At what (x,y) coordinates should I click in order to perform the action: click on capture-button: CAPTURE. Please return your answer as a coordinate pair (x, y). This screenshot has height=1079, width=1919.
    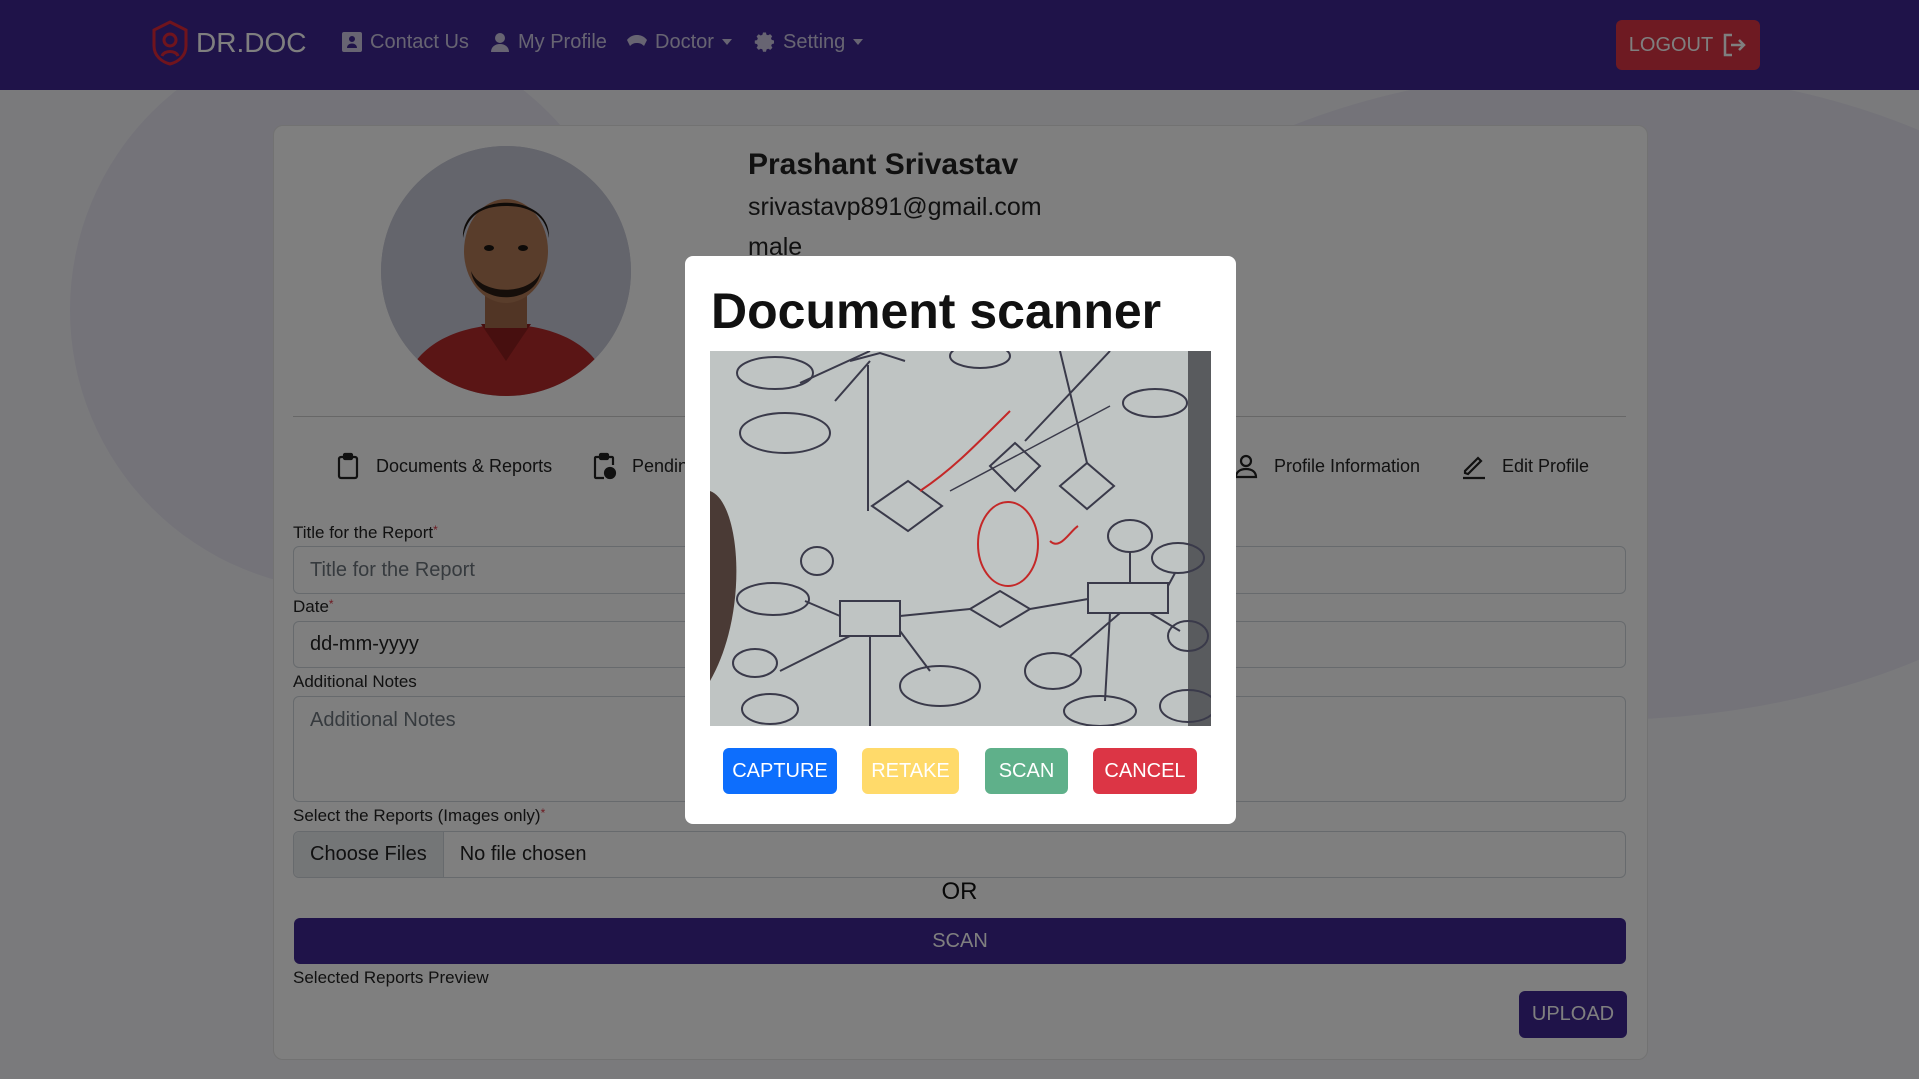
    Looking at the image, I should click on (780, 771).